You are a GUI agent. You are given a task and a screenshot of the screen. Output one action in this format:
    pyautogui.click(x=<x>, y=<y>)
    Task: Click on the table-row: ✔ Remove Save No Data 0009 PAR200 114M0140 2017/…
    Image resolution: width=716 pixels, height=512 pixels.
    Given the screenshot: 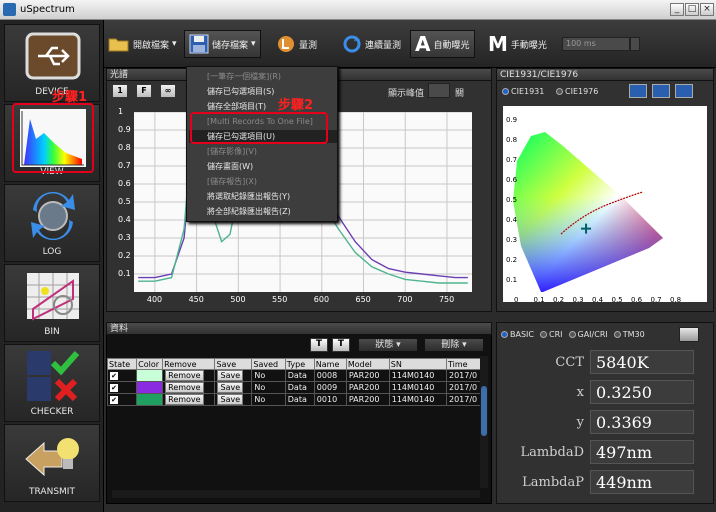 What is the action you would take?
    pyautogui.click(x=296, y=387)
    